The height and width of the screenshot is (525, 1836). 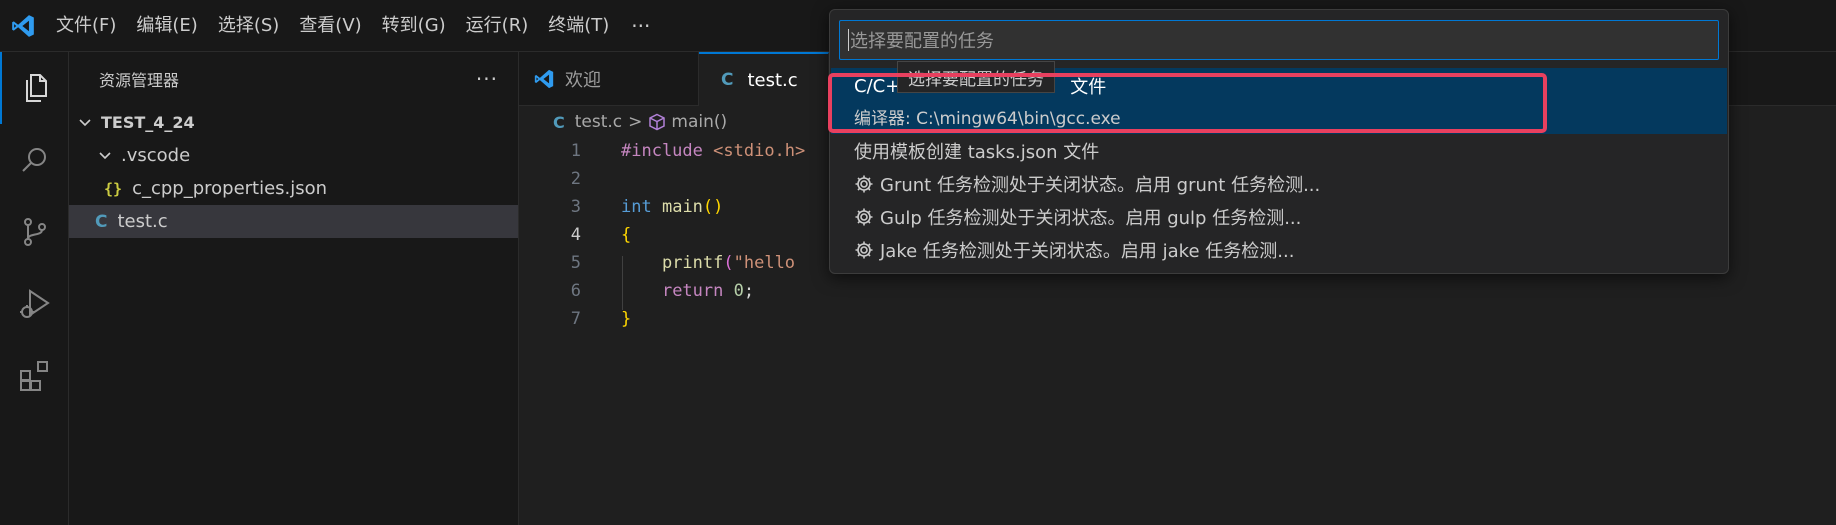 What do you see at coordinates (848, 40) in the screenshot?
I see `text-caret` at bounding box center [848, 40].